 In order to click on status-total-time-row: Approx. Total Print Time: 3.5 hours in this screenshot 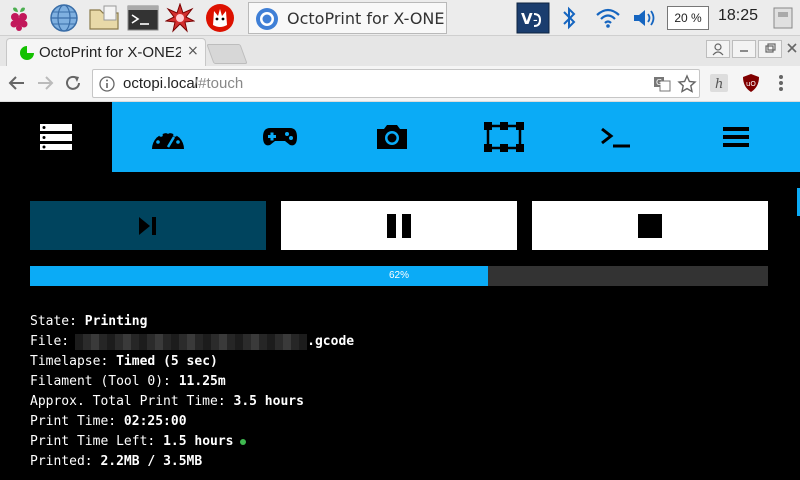, I will do `click(167, 401)`.